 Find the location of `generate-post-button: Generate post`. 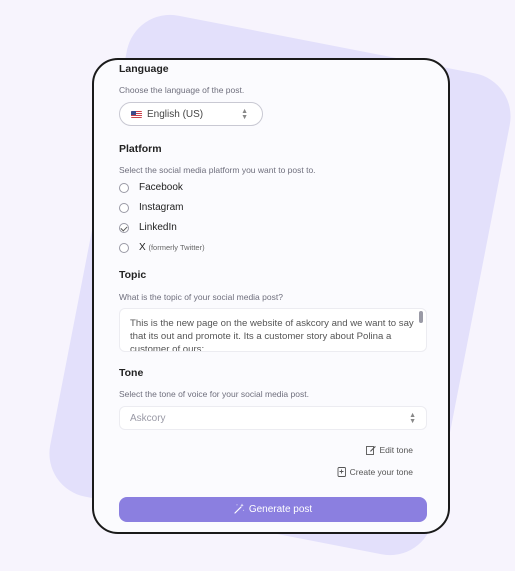

generate-post-button: Generate post is located at coordinates (273, 509).